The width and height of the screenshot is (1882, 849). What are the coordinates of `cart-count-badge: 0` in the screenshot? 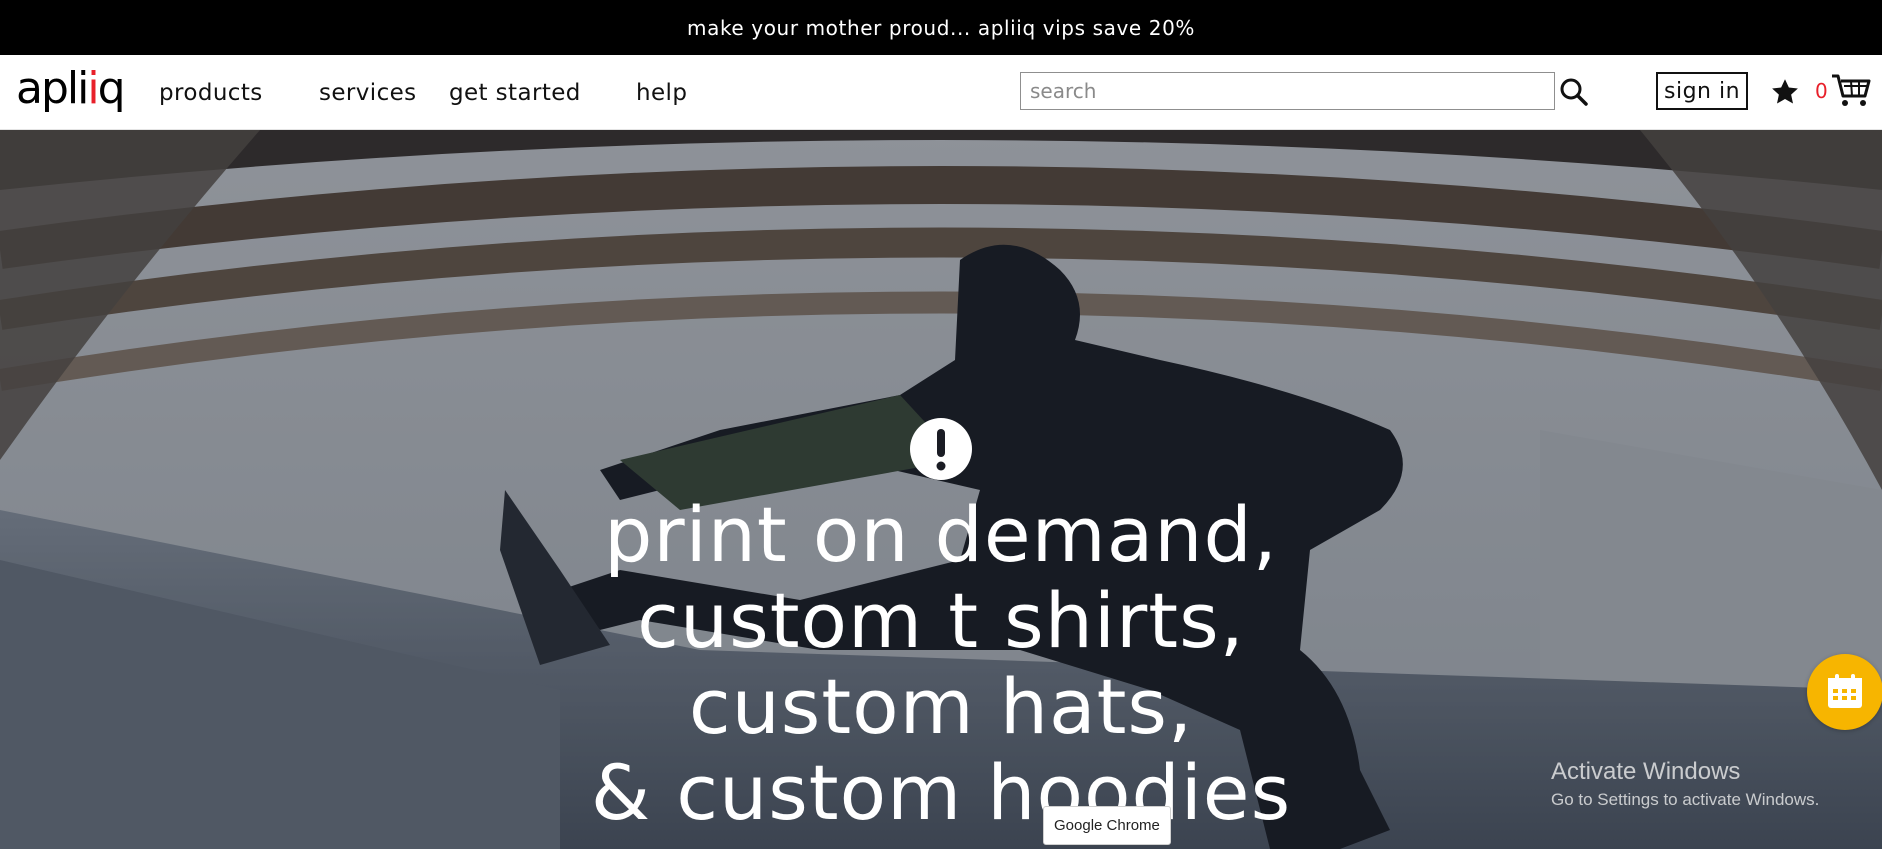 It's located at (1821, 91).